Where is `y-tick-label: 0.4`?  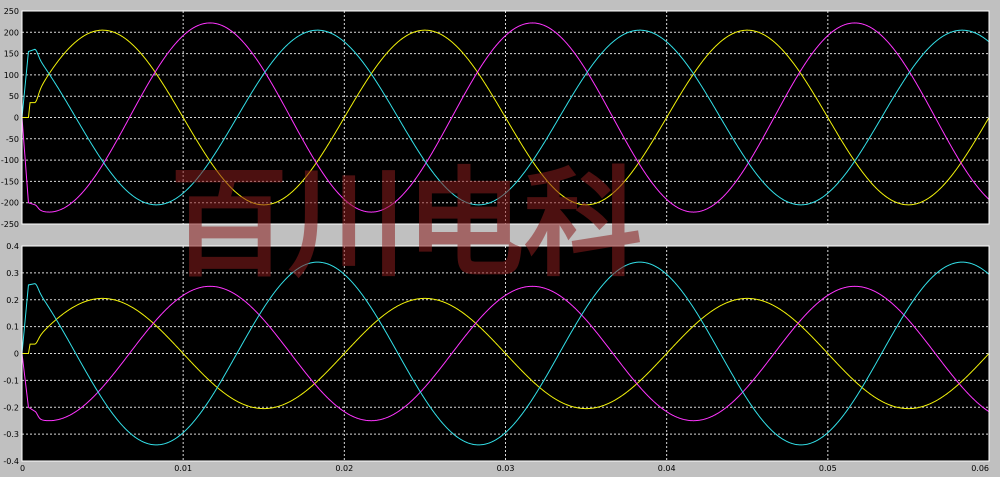
y-tick-label: 0.4 is located at coordinates (12, 246).